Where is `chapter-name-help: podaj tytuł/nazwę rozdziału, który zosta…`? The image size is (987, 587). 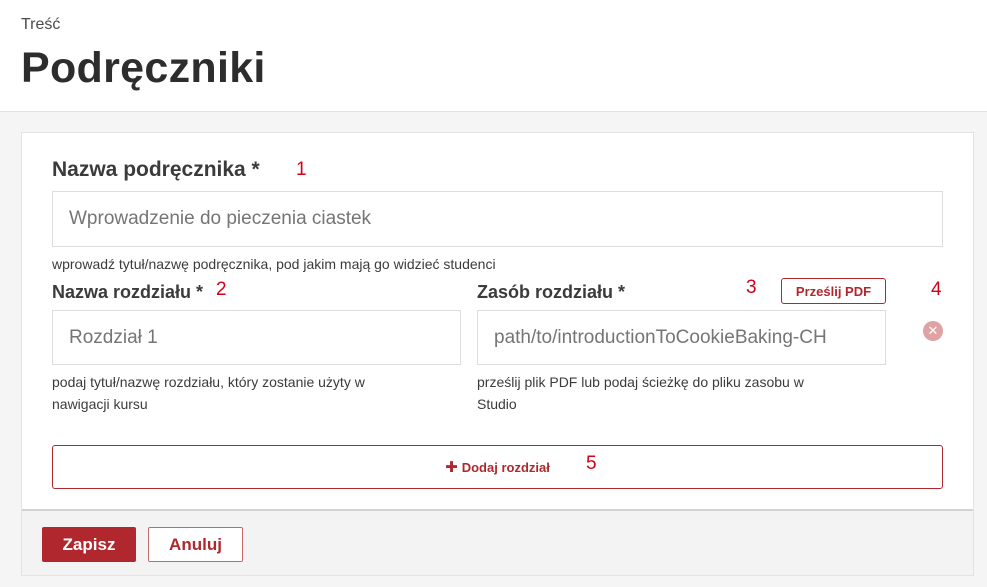
chapter-name-help: podaj tytuł/nazwę rozdziału, który zosta… is located at coordinates (256, 393).